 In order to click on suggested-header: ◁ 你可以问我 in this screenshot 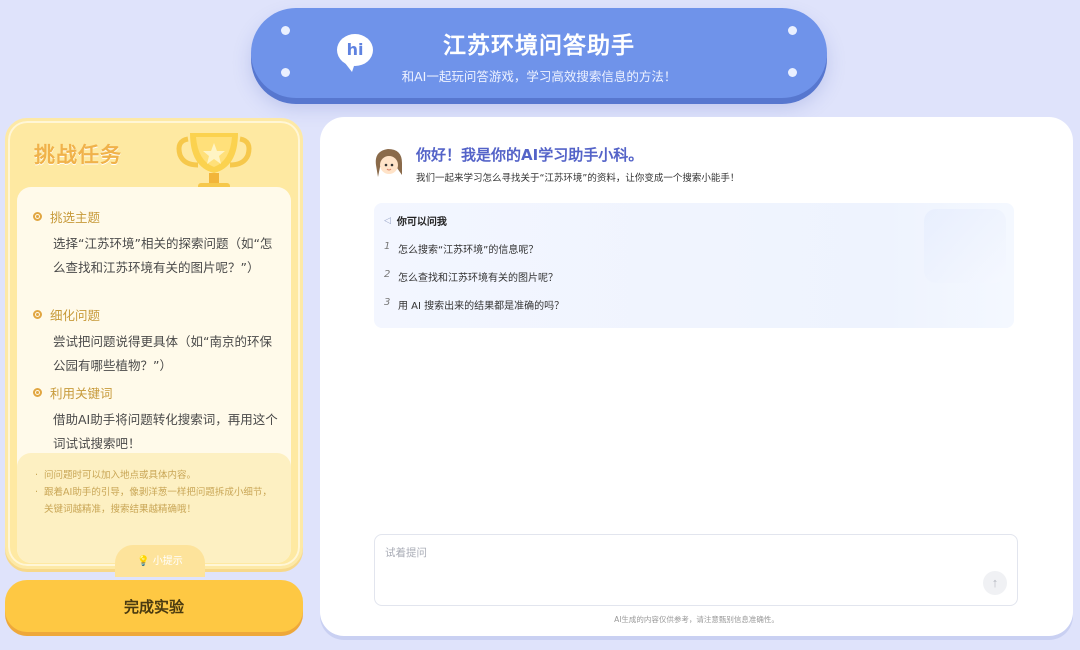, I will do `click(415, 222)`.